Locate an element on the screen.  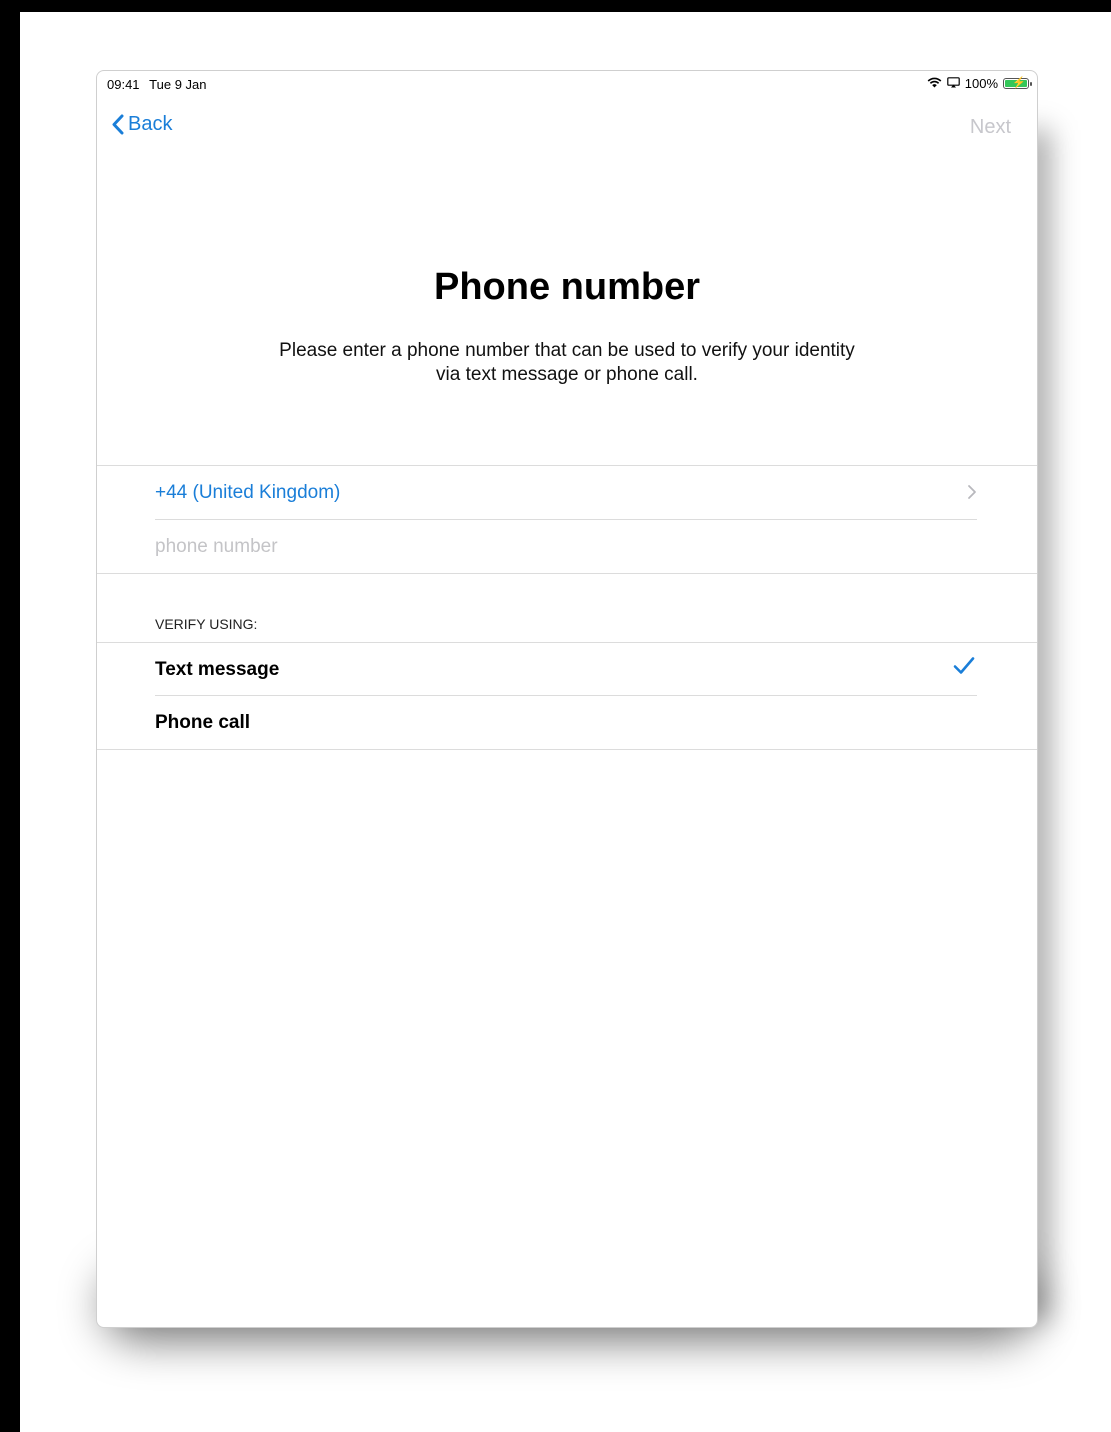
status-time: 09:41 is located at coordinates (123, 84).